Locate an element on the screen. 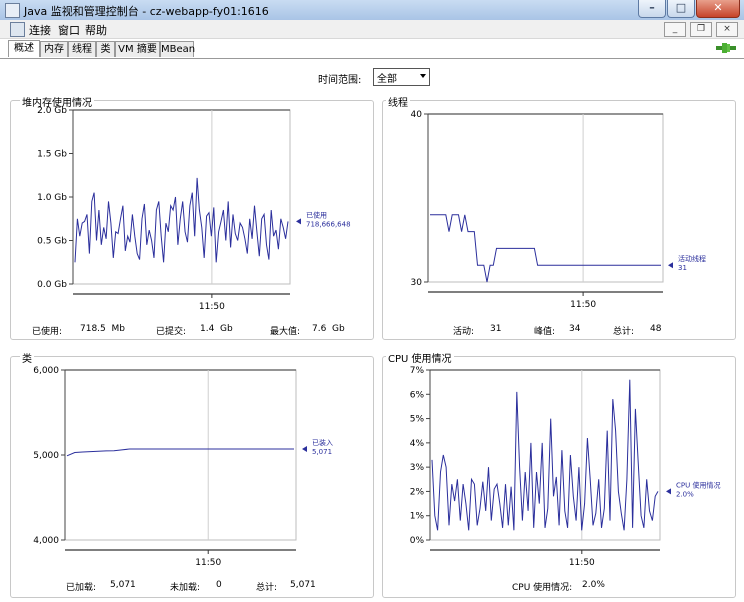 The height and width of the screenshot is (602, 744). chevron-down-icon is located at coordinates (423, 76).